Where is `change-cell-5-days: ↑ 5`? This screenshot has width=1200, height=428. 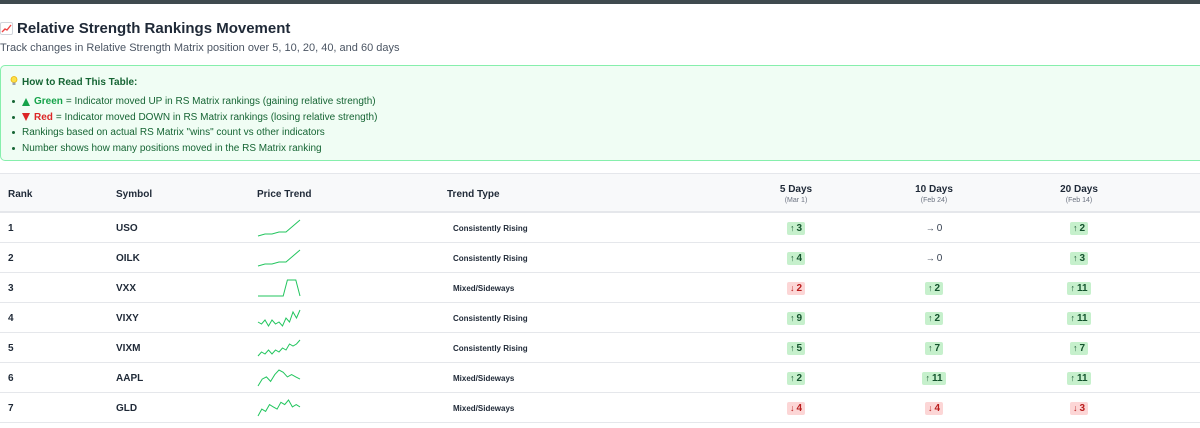 change-cell-5-days: ↑ 5 is located at coordinates (796, 348).